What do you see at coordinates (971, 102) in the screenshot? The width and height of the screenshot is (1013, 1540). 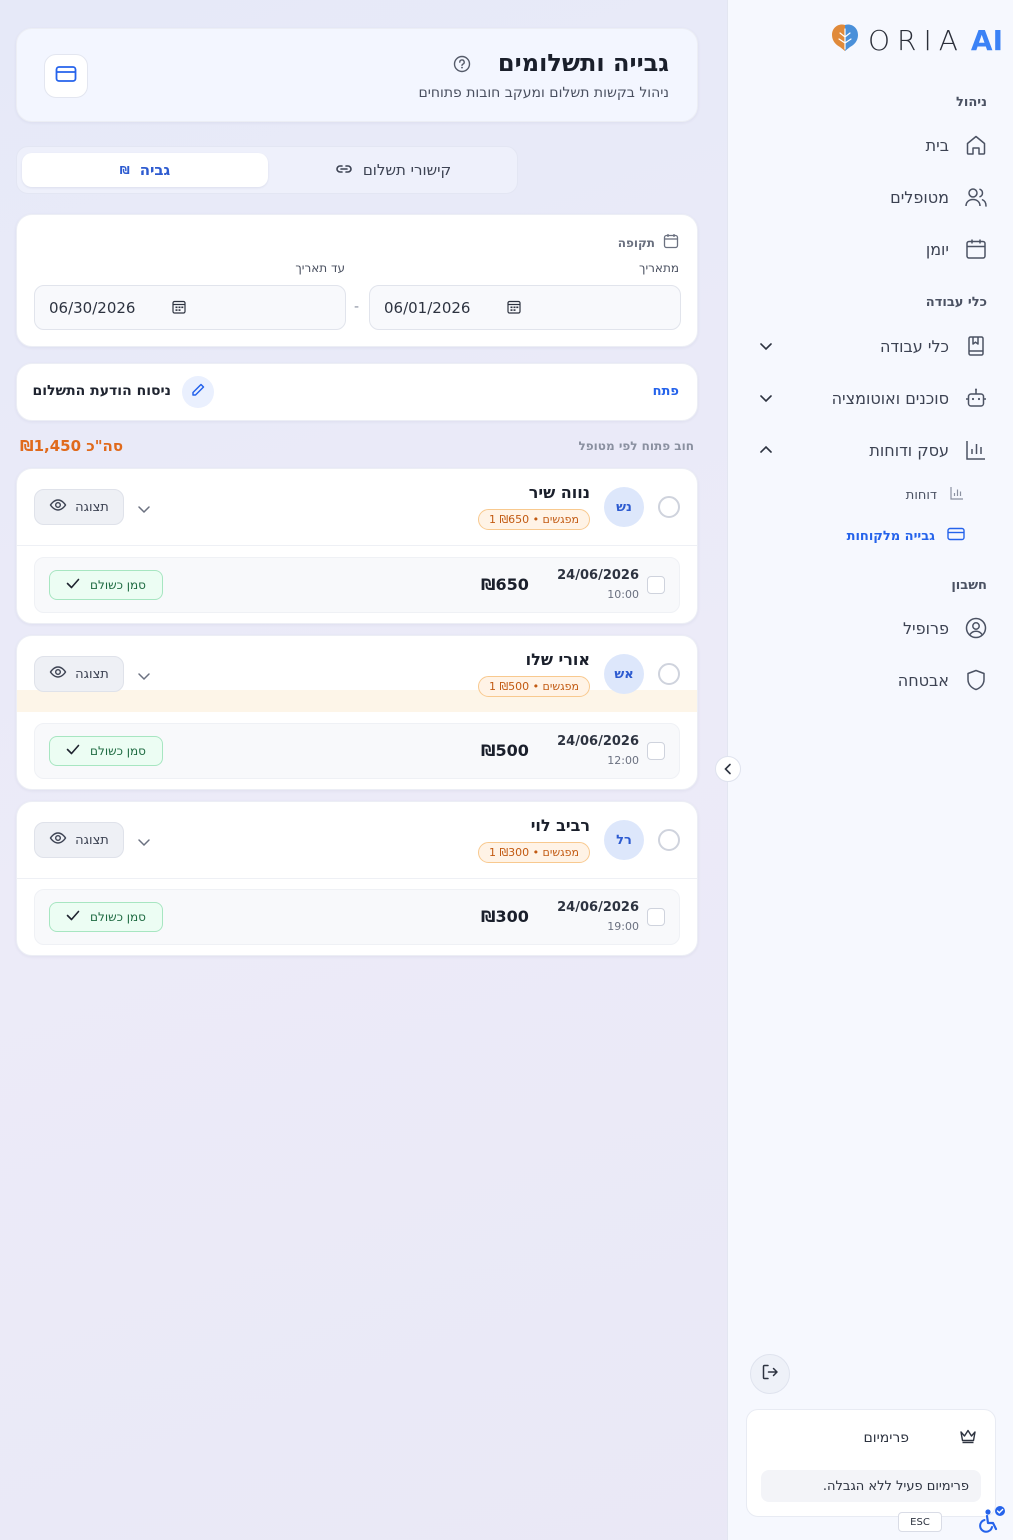 I see `section-management: ניהול` at bounding box center [971, 102].